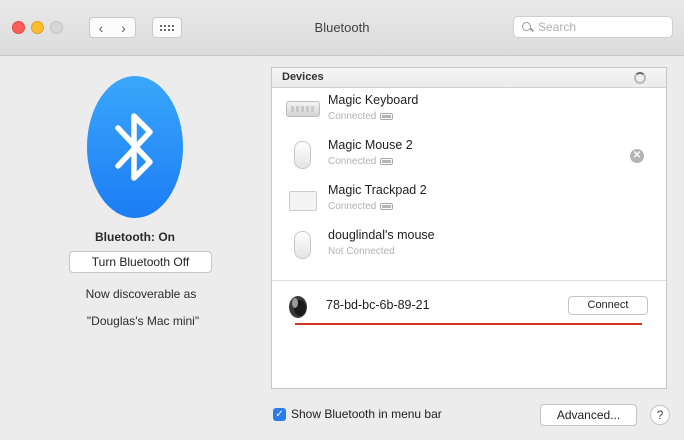 The height and width of the screenshot is (440, 684). I want to click on connect-button: Connect, so click(608, 305).